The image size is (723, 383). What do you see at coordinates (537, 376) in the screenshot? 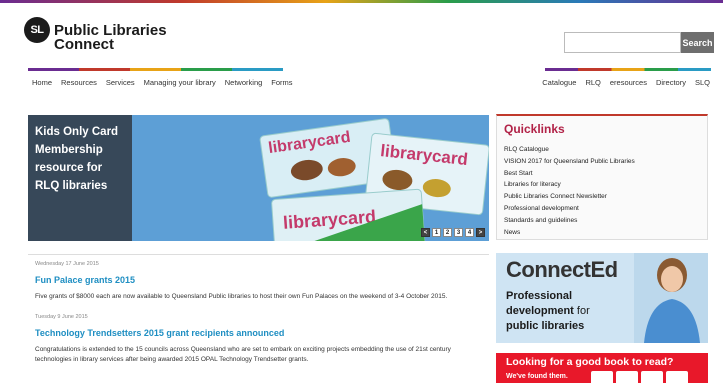
I see `book-promo-subtitle: We've found them.` at bounding box center [537, 376].